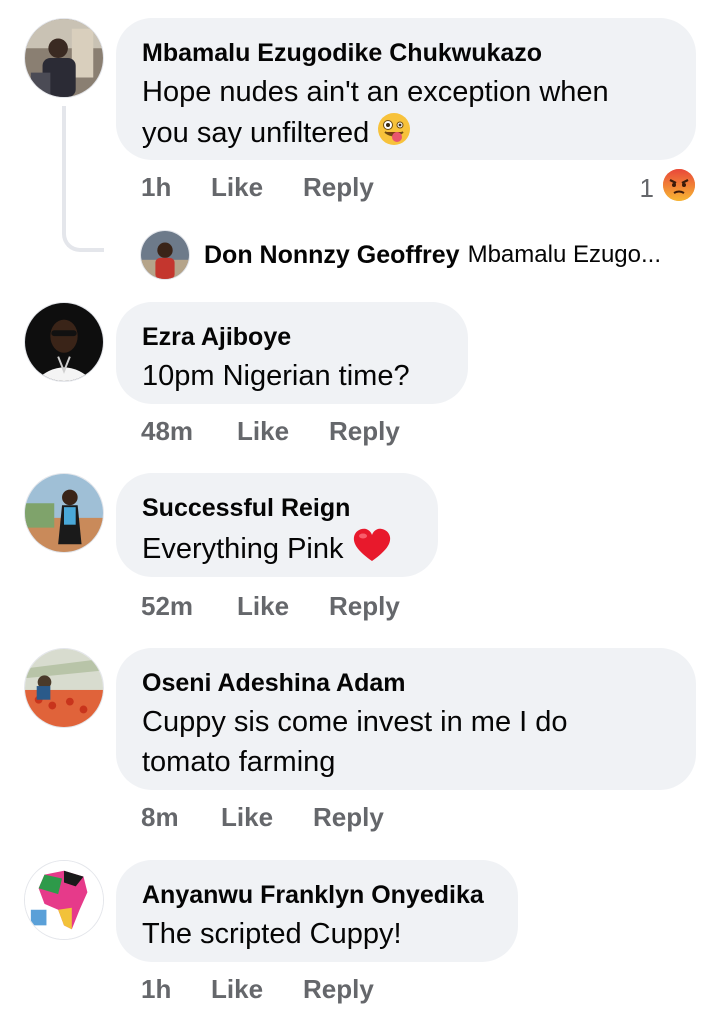 This screenshot has width=720, height=1010. What do you see at coordinates (189, 606) in the screenshot?
I see `comment-time: 52m` at bounding box center [189, 606].